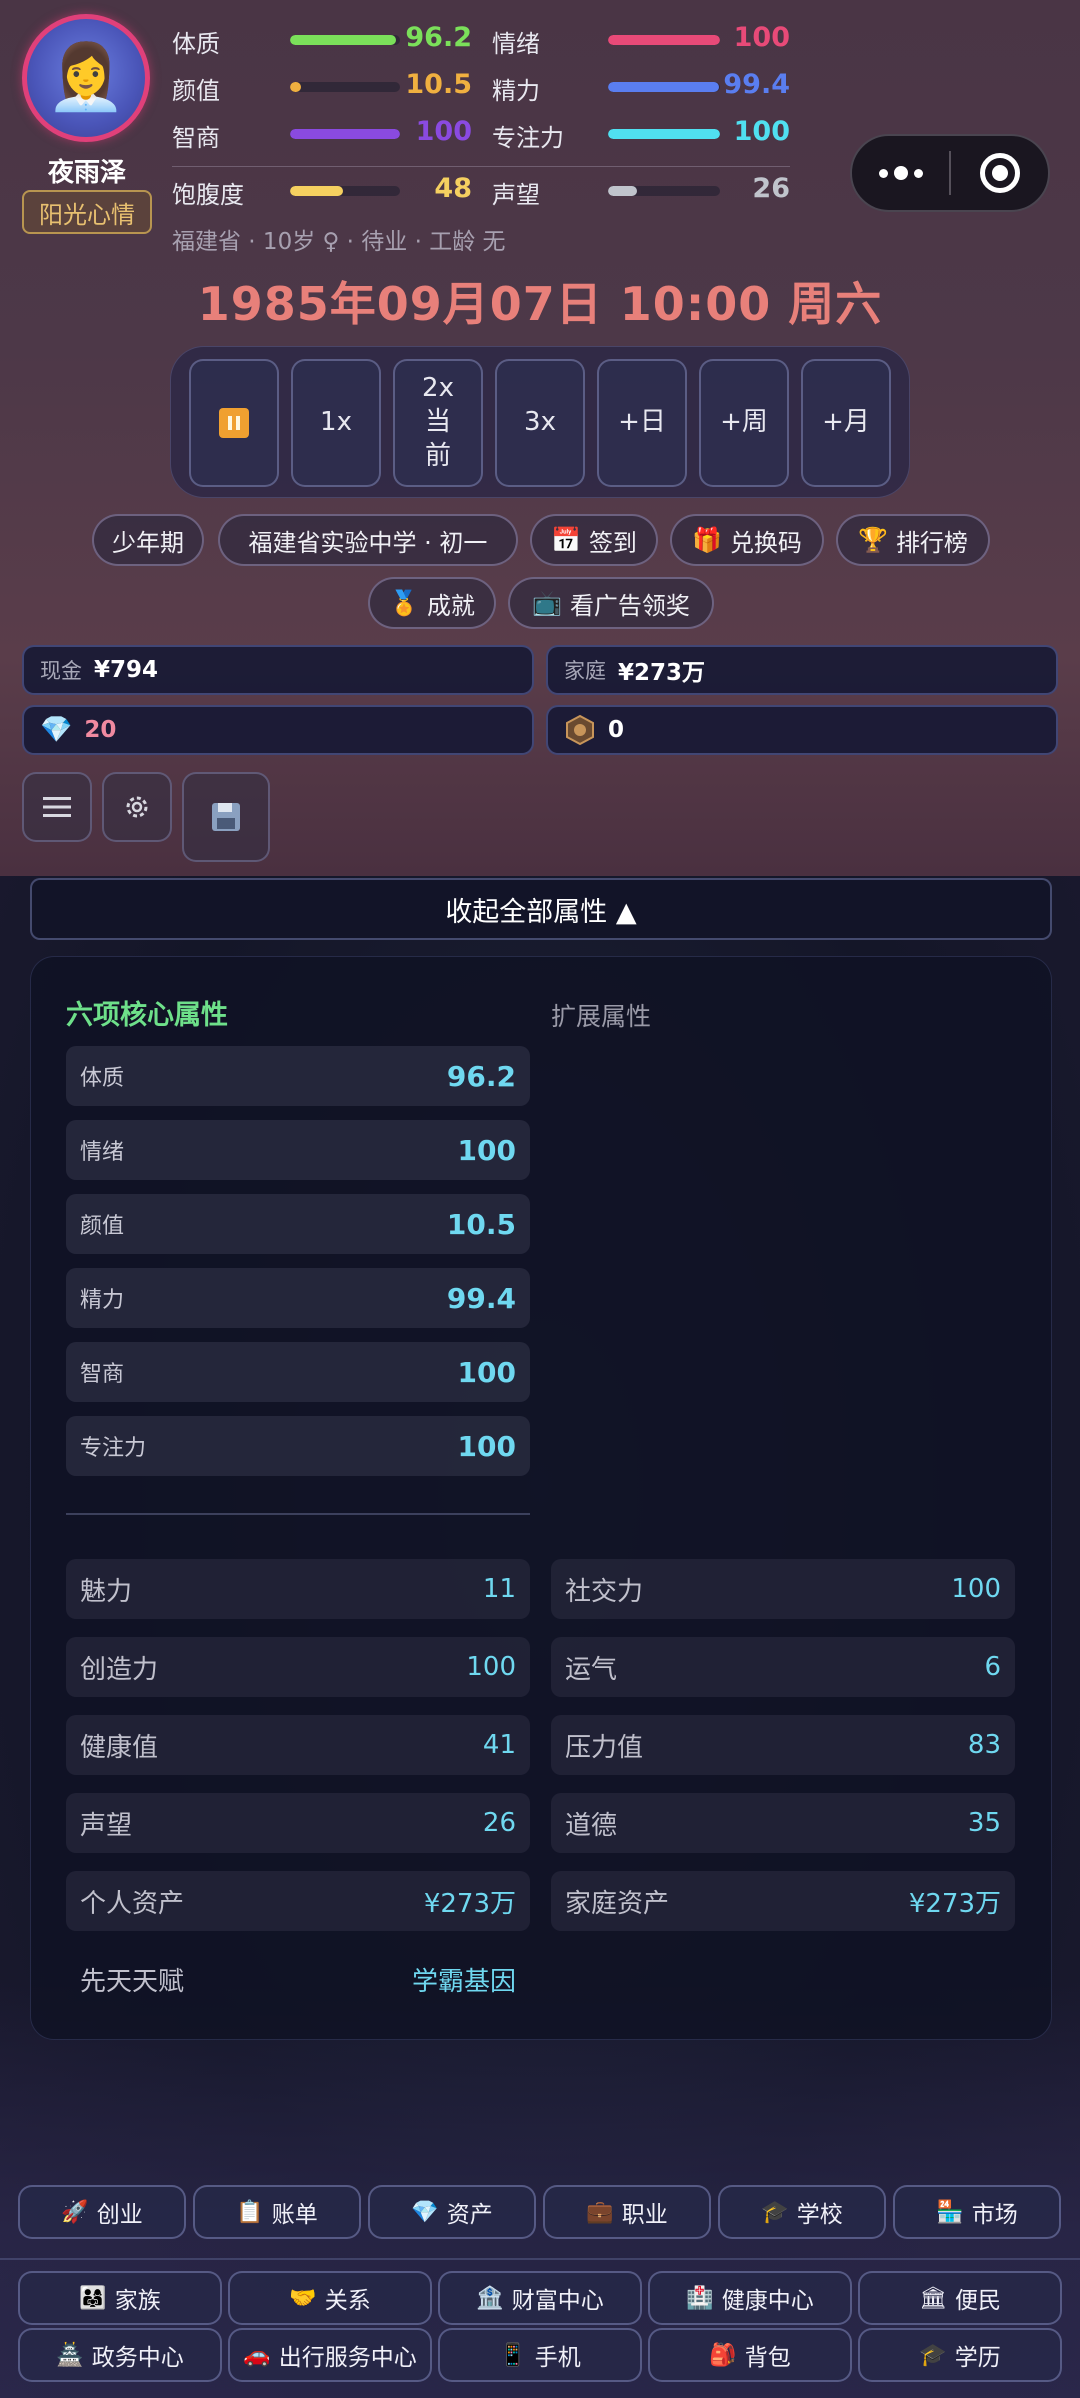 This screenshot has width=1080, height=2398. I want to click on close-miniprogram-icon, so click(999, 173).